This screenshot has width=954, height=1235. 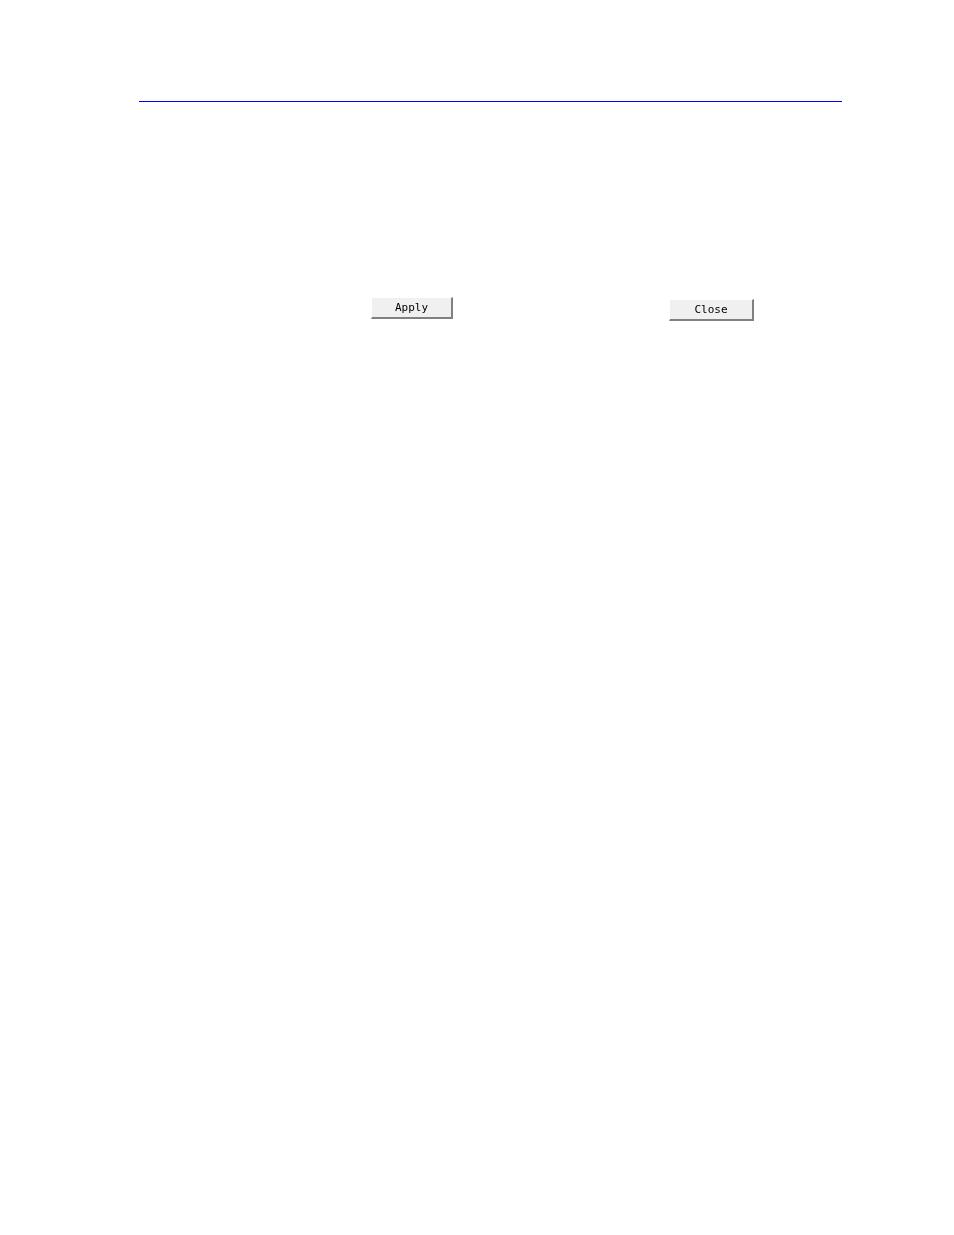 What do you see at coordinates (711, 310) in the screenshot?
I see `dialog-button: Close` at bounding box center [711, 310].